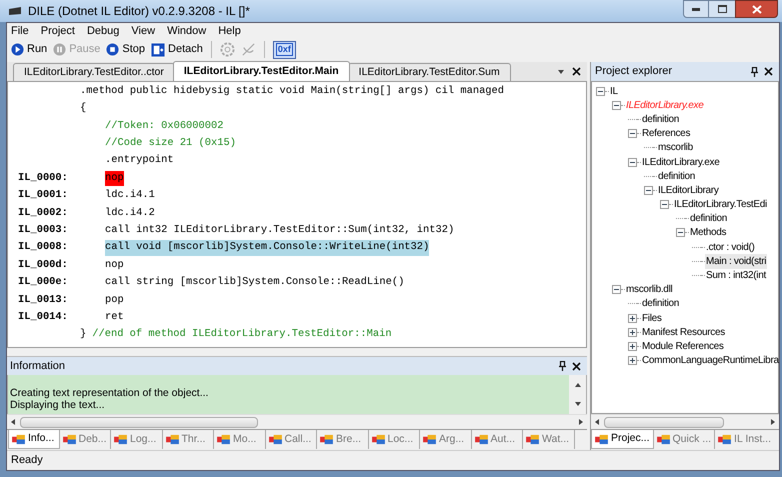  What do you see at coordinates (227, 49) in the screenshot?
I see `gear-icon` at bounding box center [227, 49].